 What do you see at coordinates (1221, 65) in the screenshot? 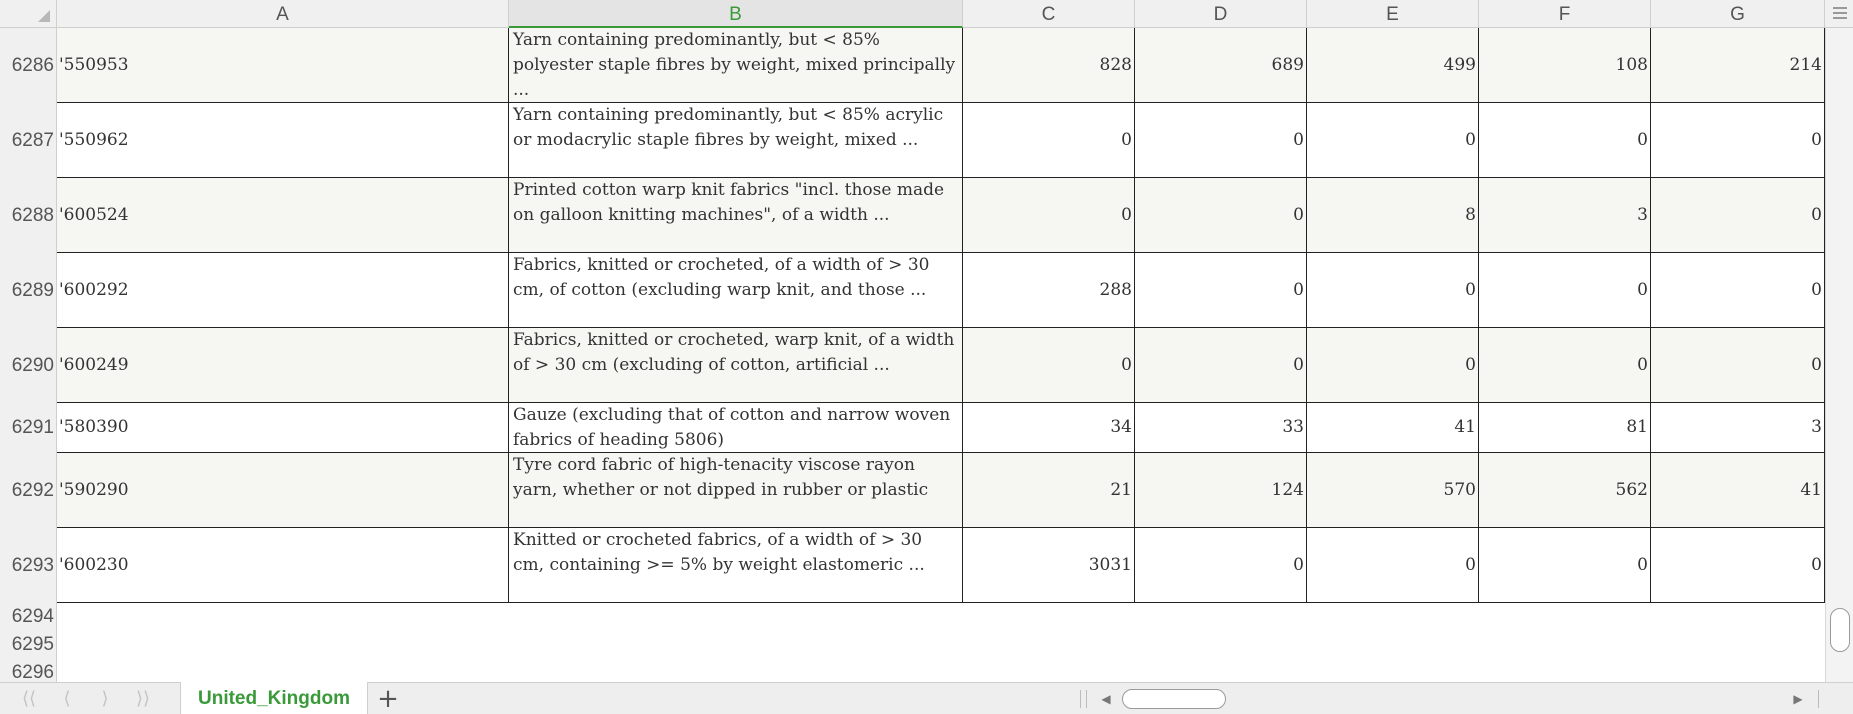
I see `cell-value-d: 689` at bounding box center [1221, 65].